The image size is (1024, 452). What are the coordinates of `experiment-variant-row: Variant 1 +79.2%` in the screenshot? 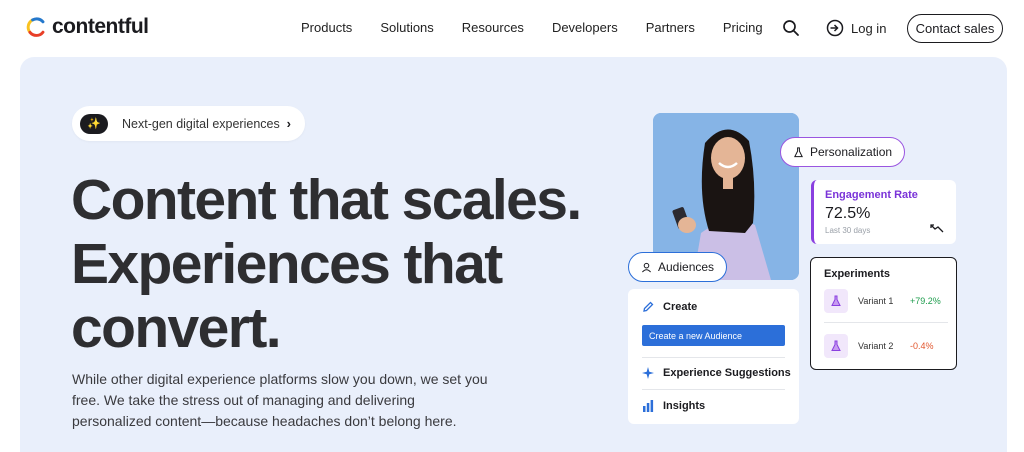 It's located at (886, 301).